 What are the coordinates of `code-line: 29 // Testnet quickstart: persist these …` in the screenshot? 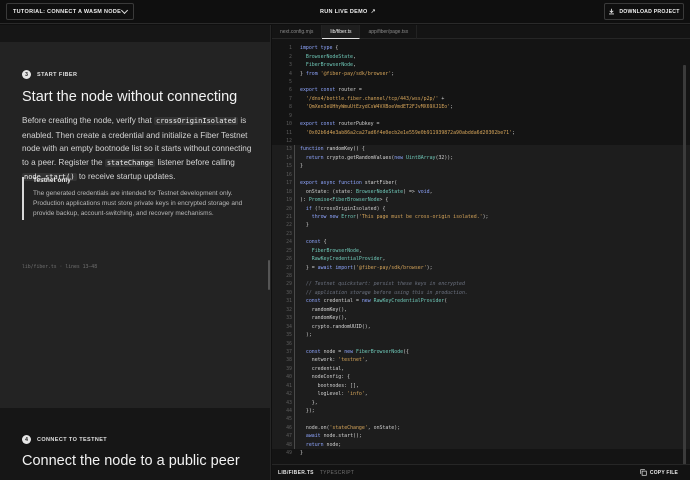 It's located at (481, 284).